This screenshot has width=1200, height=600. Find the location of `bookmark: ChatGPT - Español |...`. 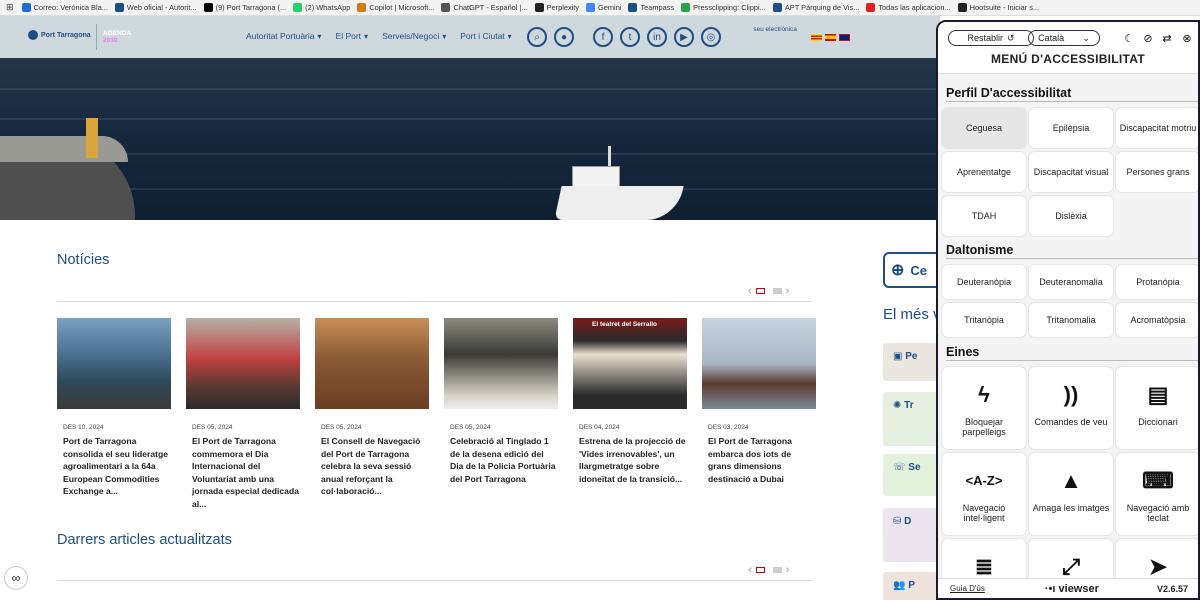

bookmark: ChatGPT - Español |... is located at coordinates (484, 7).